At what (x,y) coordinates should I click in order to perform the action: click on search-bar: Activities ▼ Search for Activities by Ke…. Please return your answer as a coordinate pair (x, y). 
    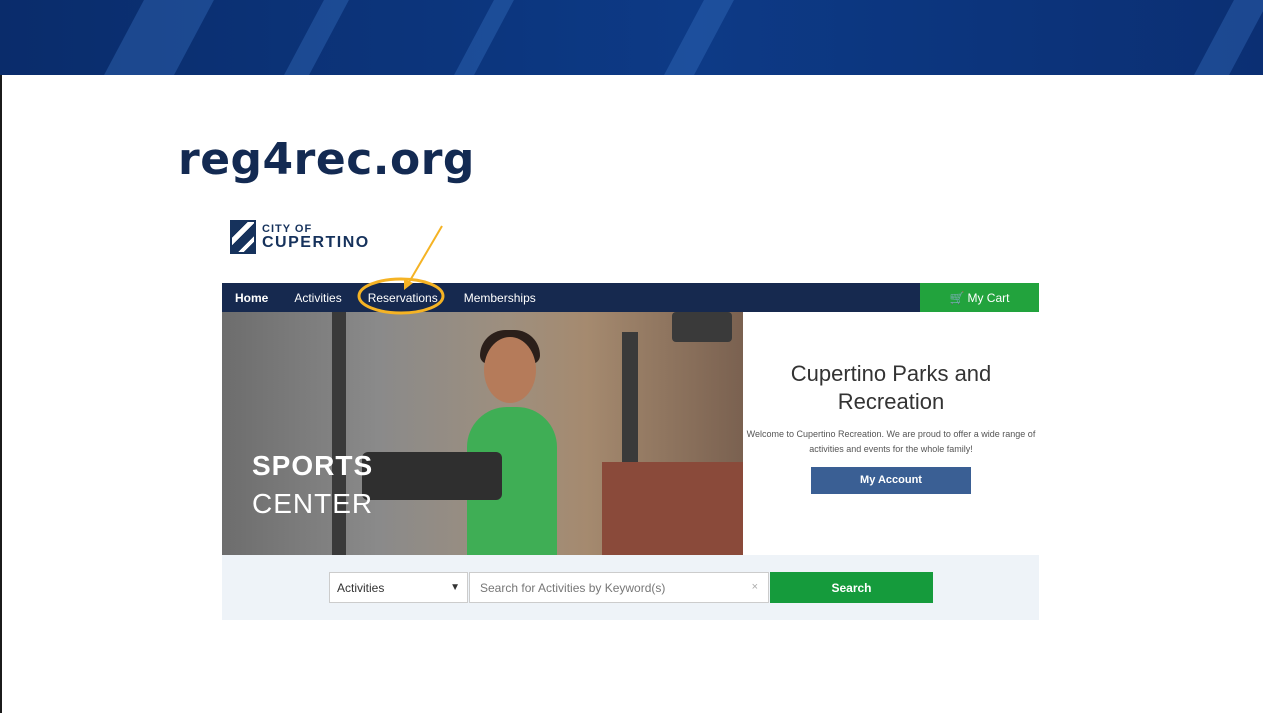
    Looking at the image, I should click on (630, 587).